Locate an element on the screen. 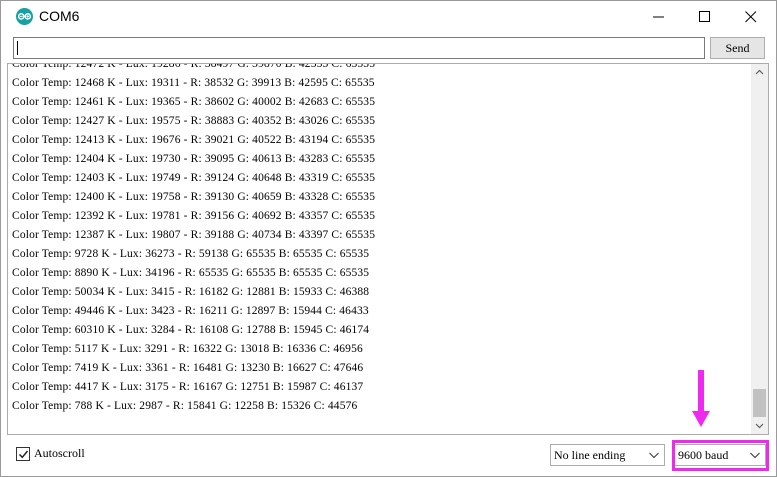 Image resolution: width=777 pixels, height=477 pixels. baud-highlight-annotation is located at coordinates (720, 455).